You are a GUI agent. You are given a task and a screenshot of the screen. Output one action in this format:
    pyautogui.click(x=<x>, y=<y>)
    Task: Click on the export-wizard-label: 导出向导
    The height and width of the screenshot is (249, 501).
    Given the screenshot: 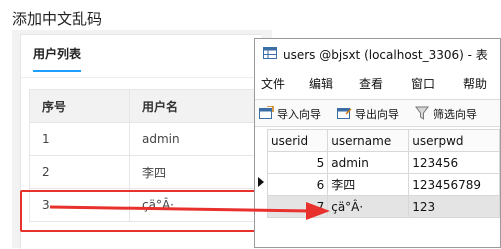 What is the action you would take?
    pyautogui.click(x=377, y=114)
    